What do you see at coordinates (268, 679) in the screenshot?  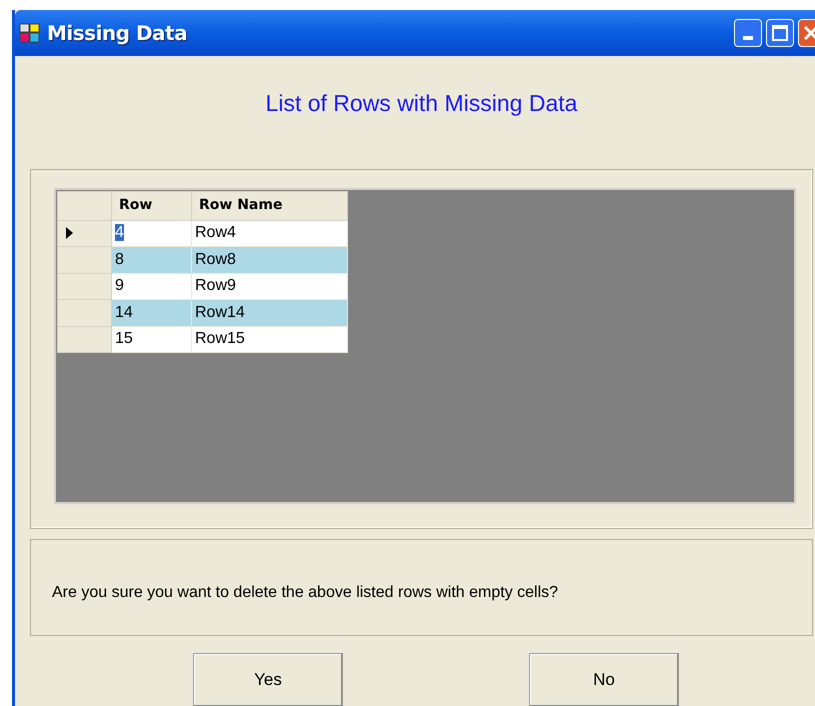 I see `dialog-button: Yes` at bounding box center [268, 679].